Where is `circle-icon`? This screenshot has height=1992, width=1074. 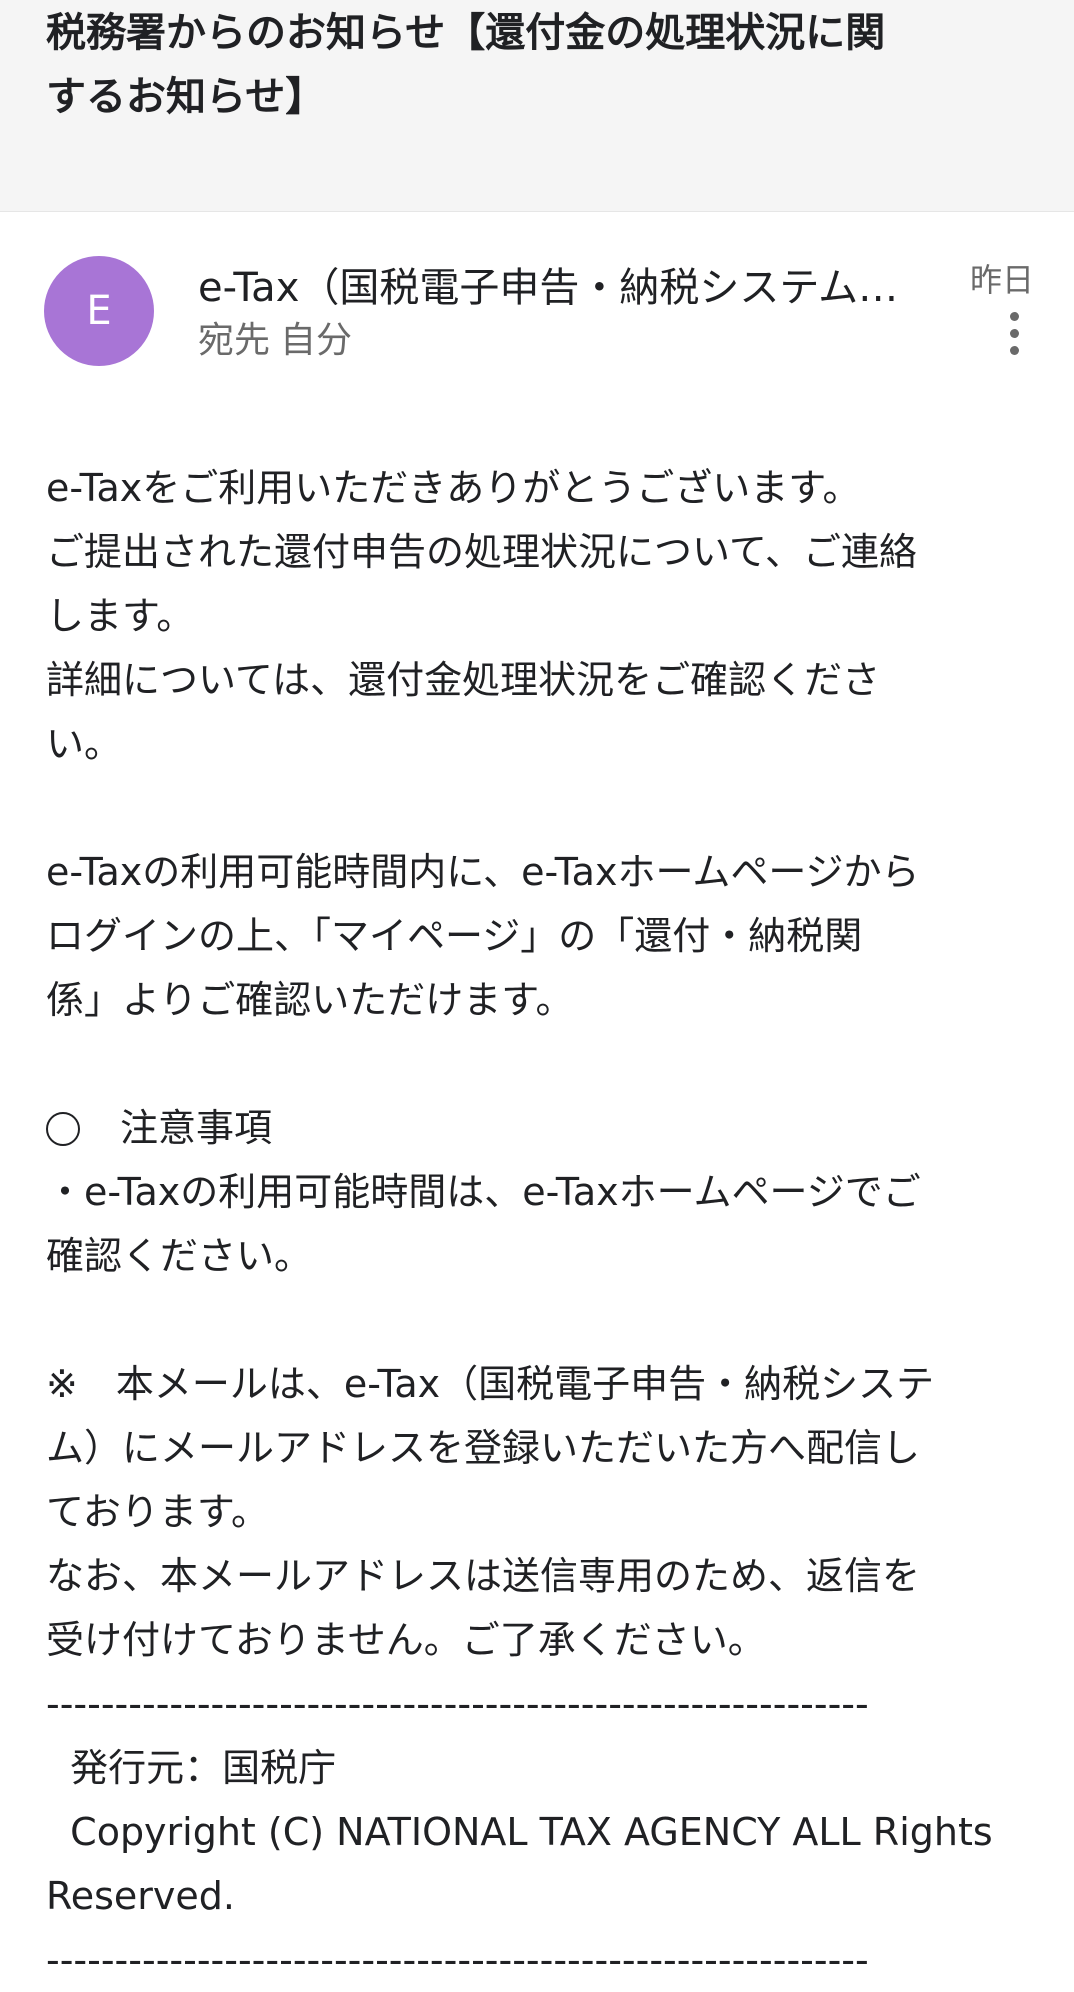
circle-icon is located at coordinates (63, 1129).